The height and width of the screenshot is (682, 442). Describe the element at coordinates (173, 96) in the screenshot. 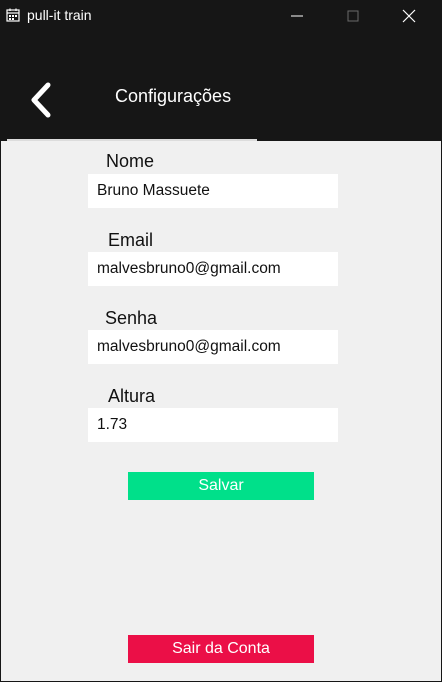

I see `page-title: Configurações` at that location.